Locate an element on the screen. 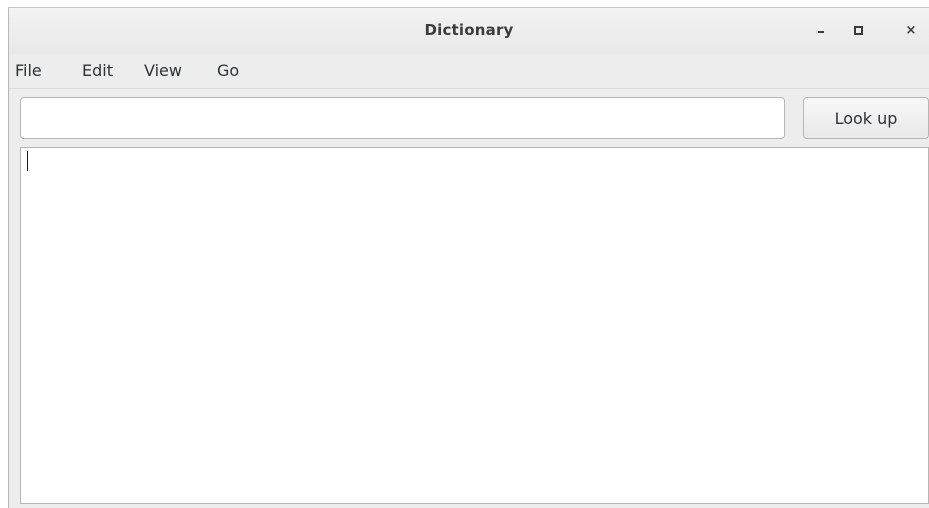 The height and width of the screenshot is (508, 929). menu-view: View is located at coordinates (163, 70).